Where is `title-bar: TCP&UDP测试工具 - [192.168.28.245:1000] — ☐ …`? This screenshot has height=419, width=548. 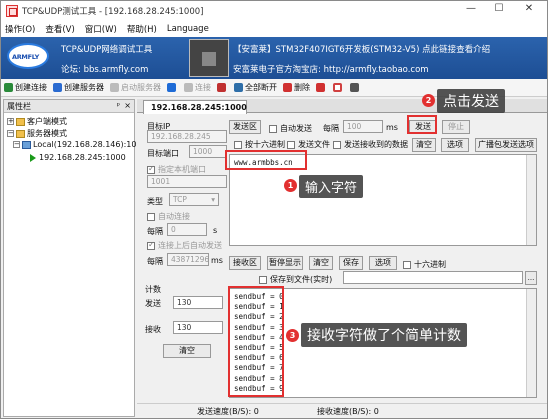 title-bar: TCP&UDP测试工具 - [192.168.28.245:1000] — ☐ … is located at coordinates (274, 11).